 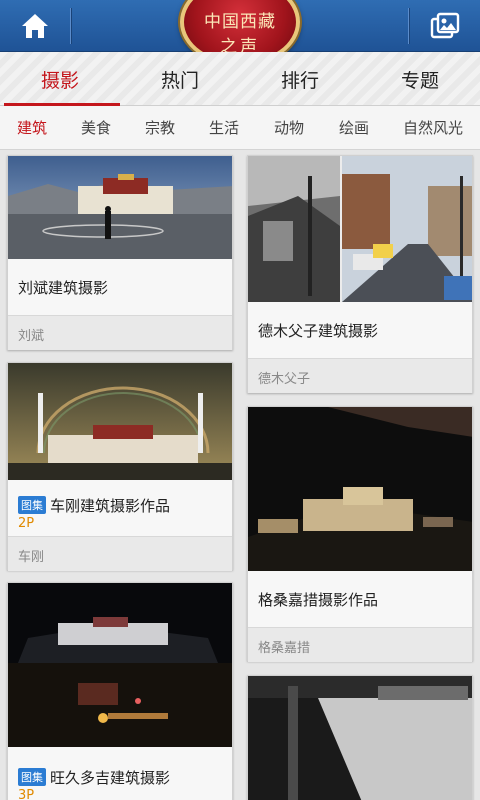 I want to click on logo-text-line1: 中国西藏, so click(x=240, y=22).